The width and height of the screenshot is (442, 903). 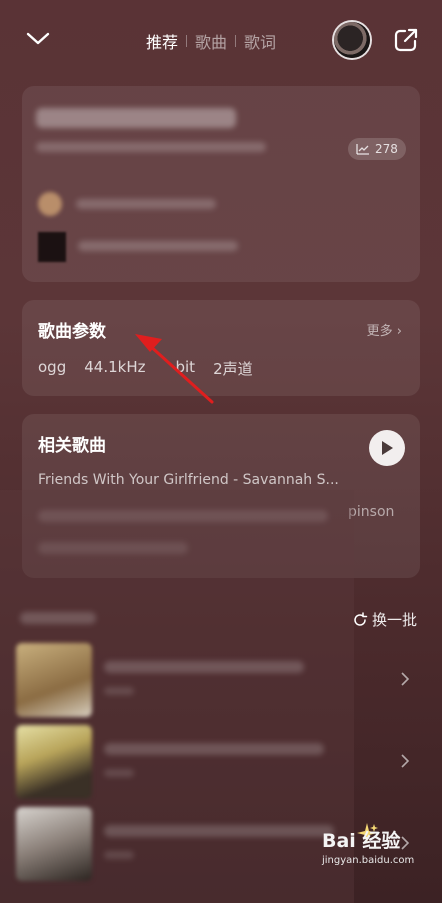 What do you see at coordinates (361, 618) in the screenshot?
I see `refresh-icon` at bounding box center [361, 618].